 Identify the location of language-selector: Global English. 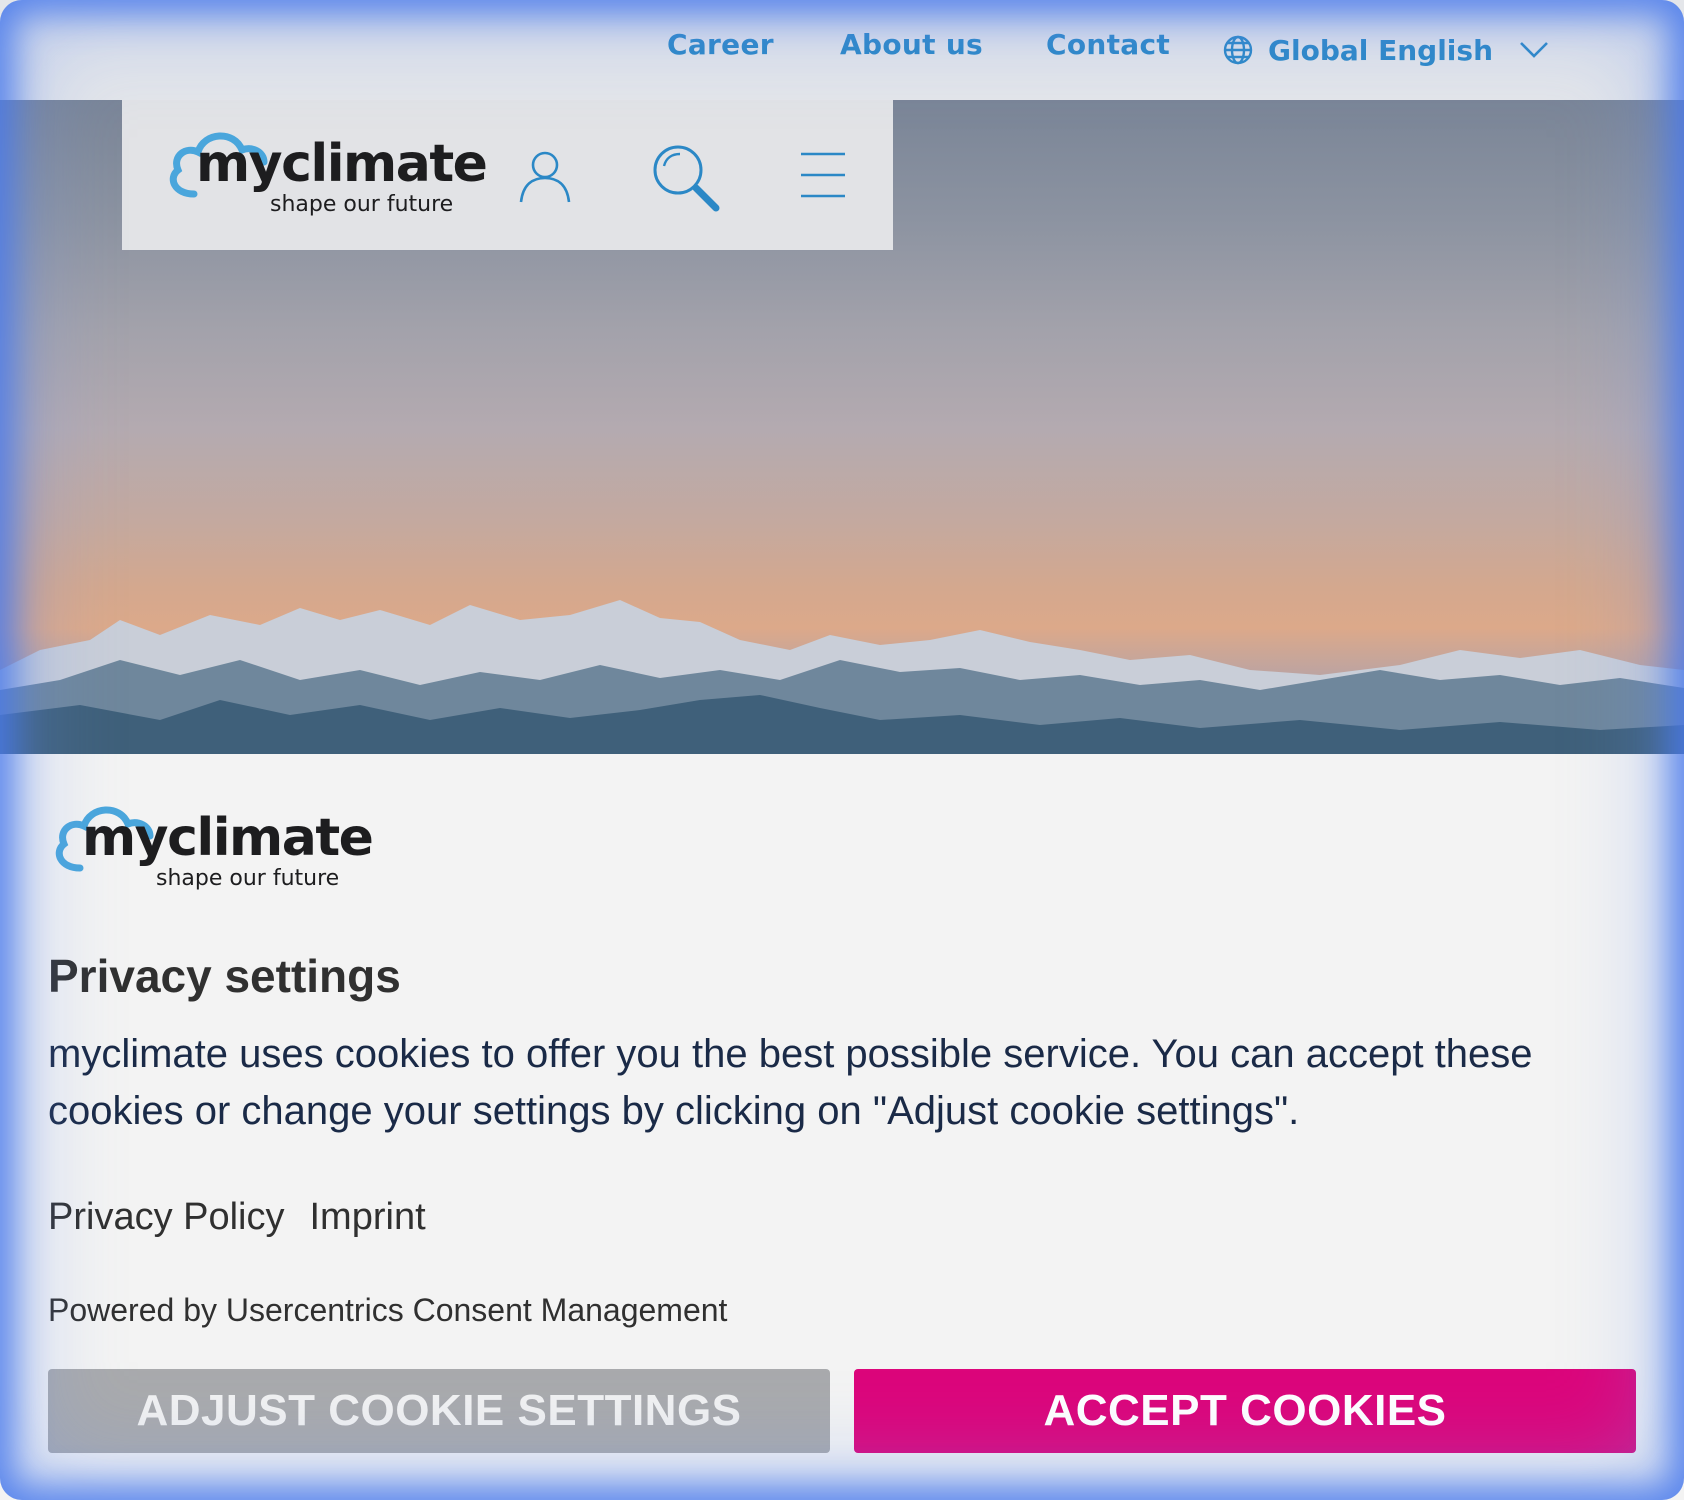
(1385, 50).